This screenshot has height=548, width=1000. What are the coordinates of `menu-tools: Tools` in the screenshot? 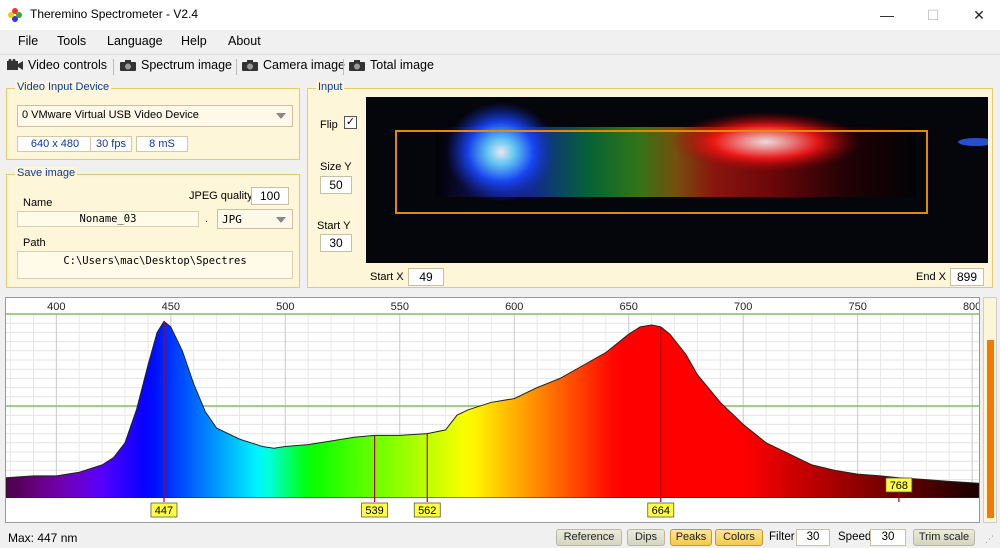 It's located at (71, 41).